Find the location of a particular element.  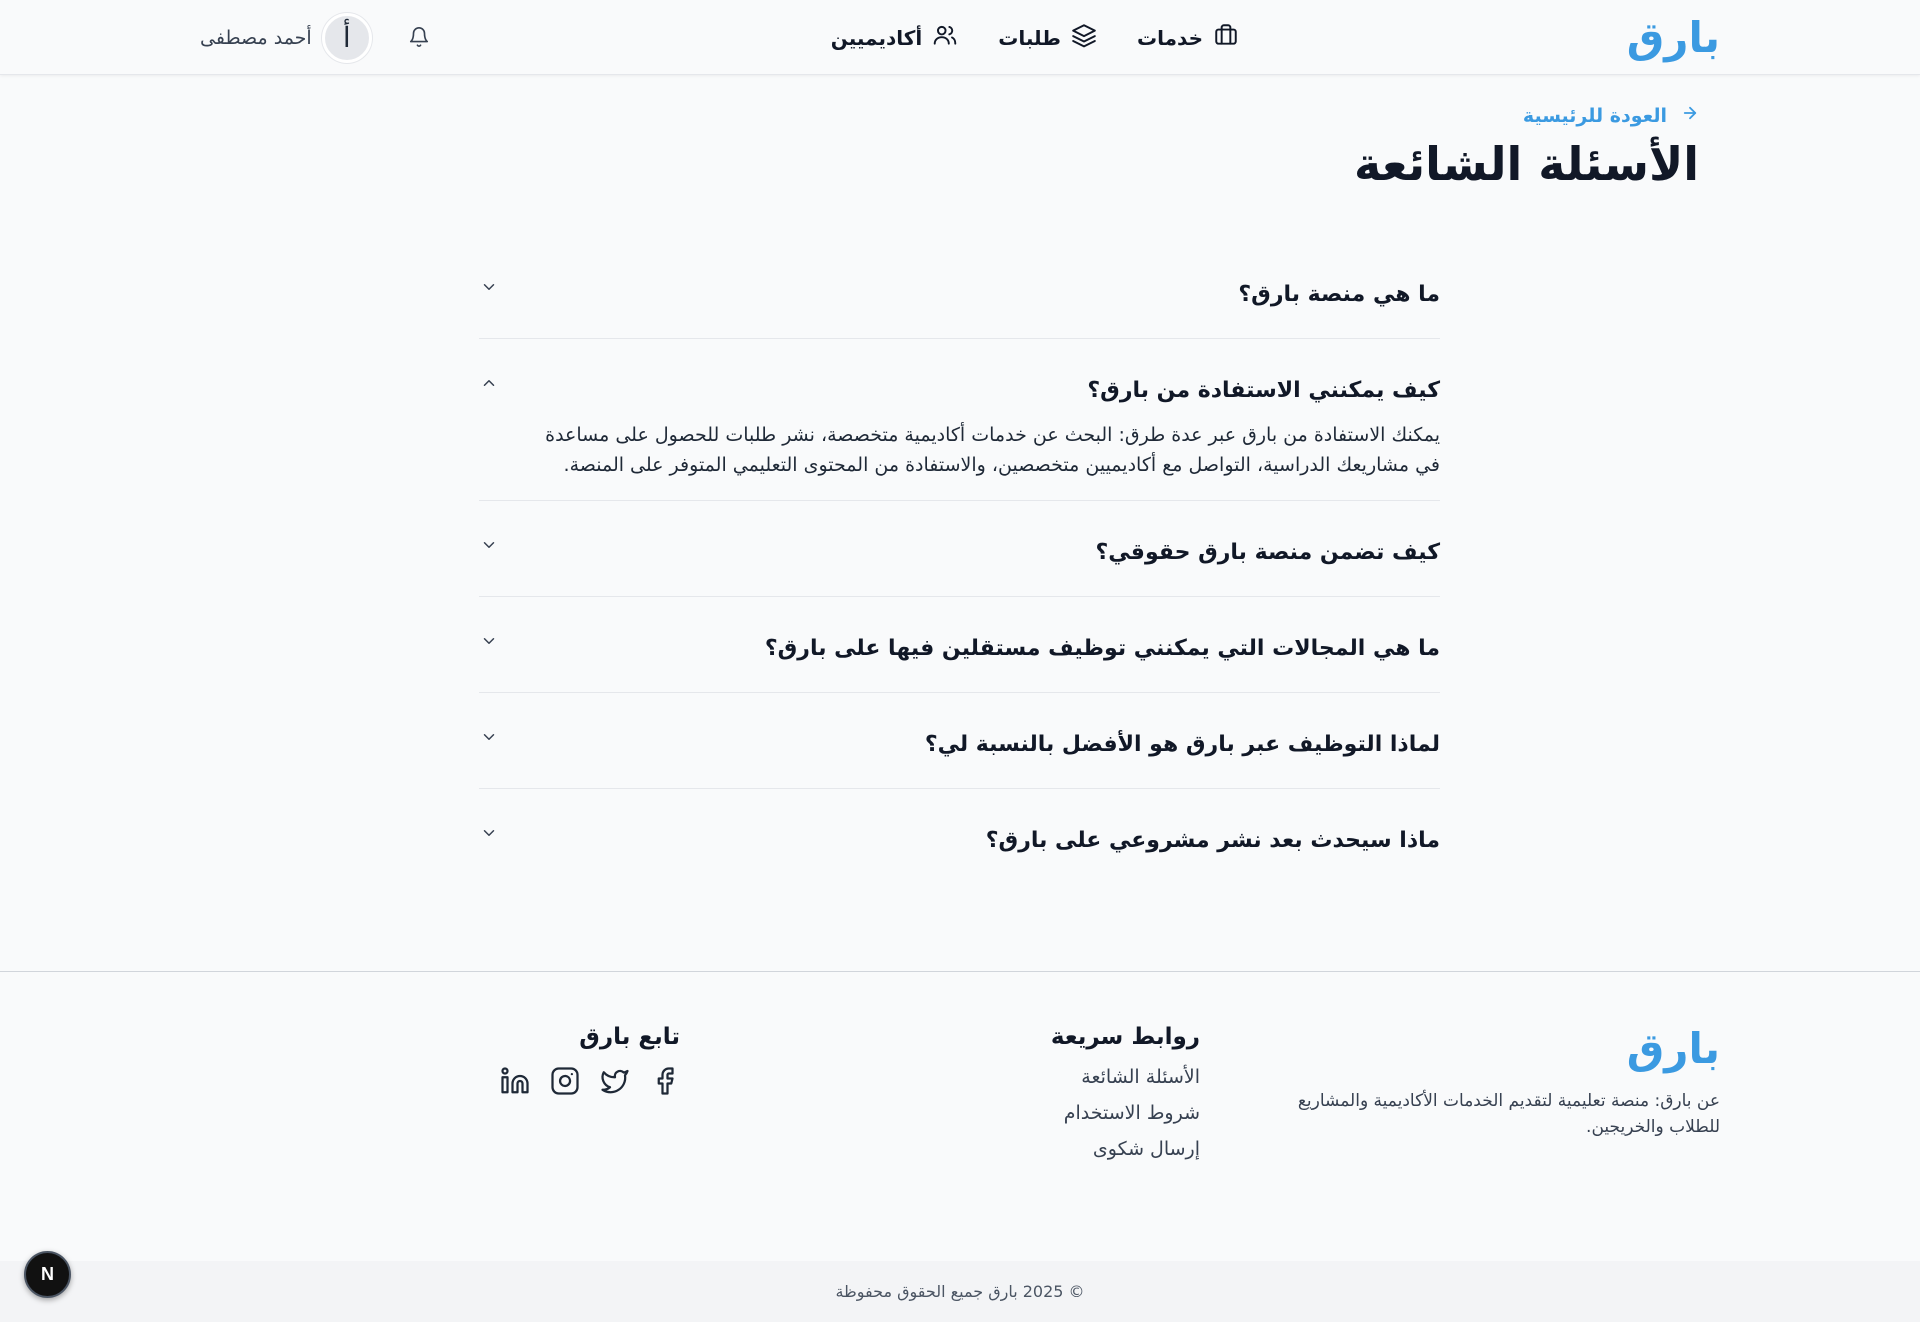

footer-brand-logo: بارق is located at coordinates (1673, 1049).